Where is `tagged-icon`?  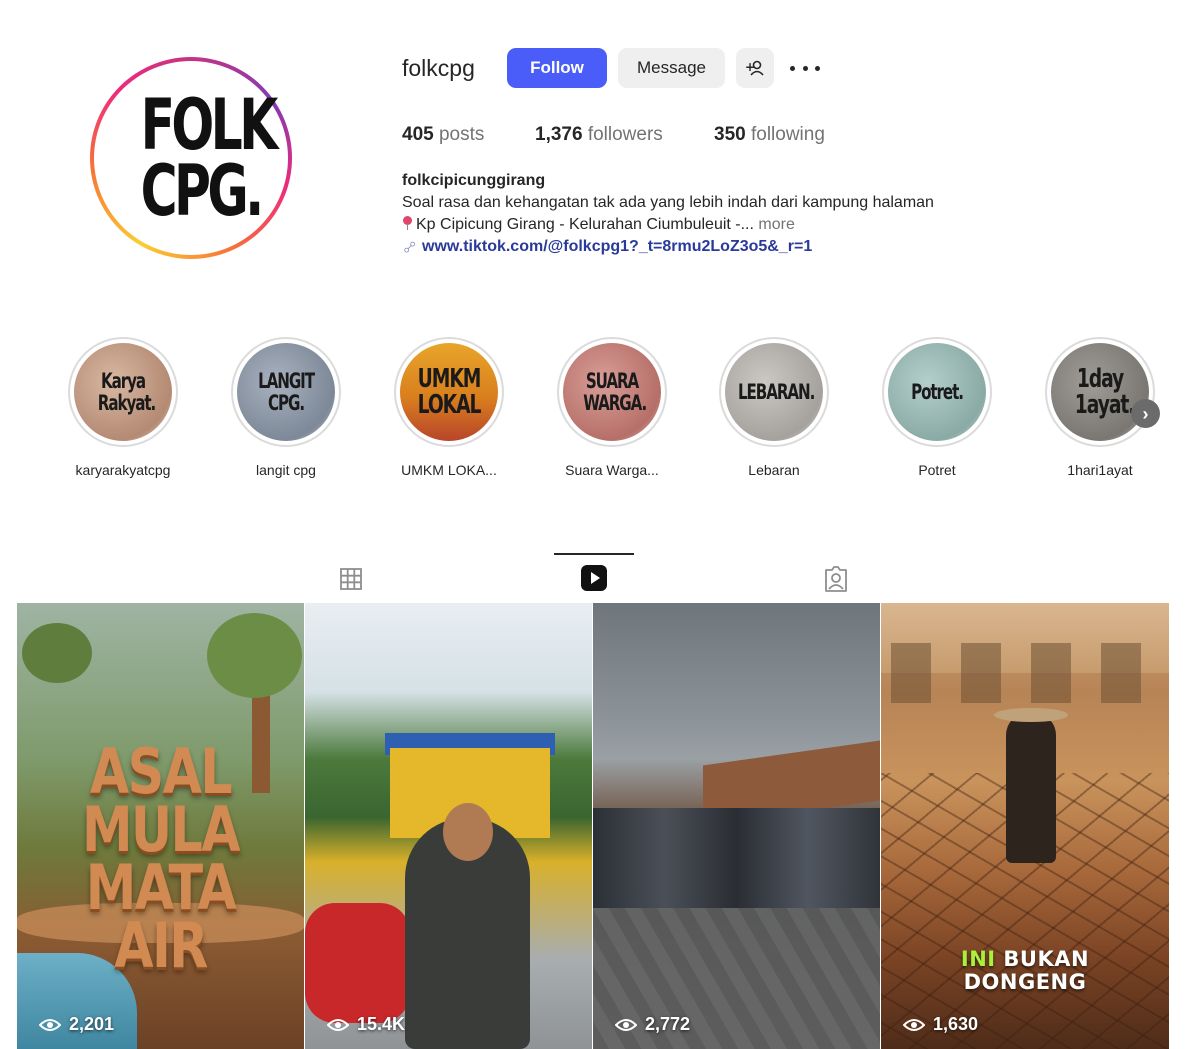
tagged-icon is located at coordinates (836, 578).